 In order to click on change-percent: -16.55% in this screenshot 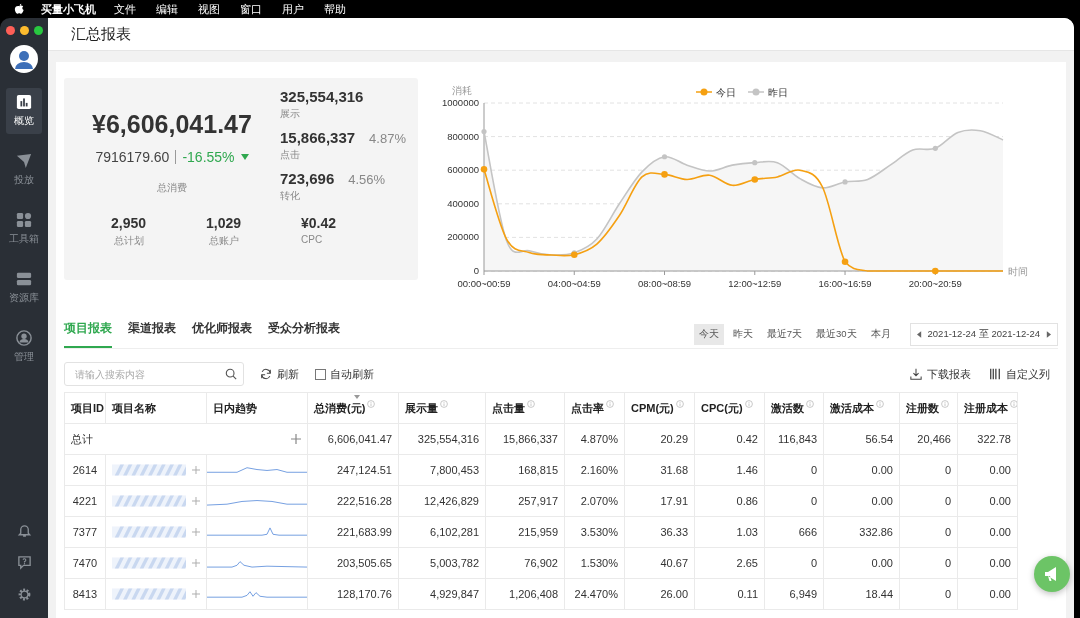, I will do `click(208, 157)`.